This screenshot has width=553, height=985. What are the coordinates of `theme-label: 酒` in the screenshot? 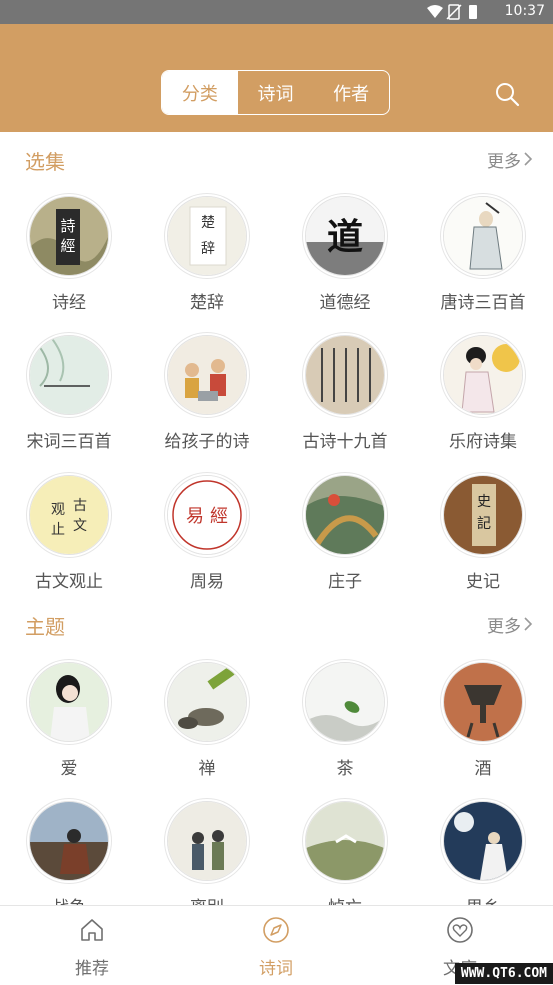 It's located at (483, 766).